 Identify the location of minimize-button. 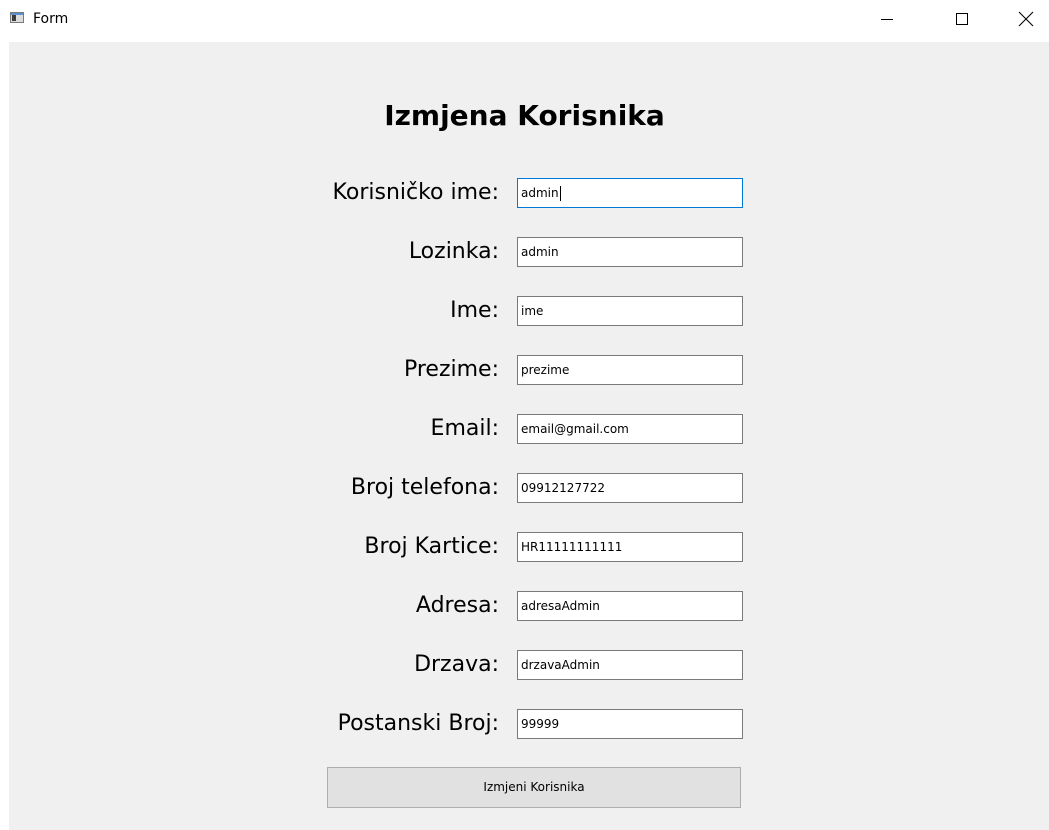
(887, 19).